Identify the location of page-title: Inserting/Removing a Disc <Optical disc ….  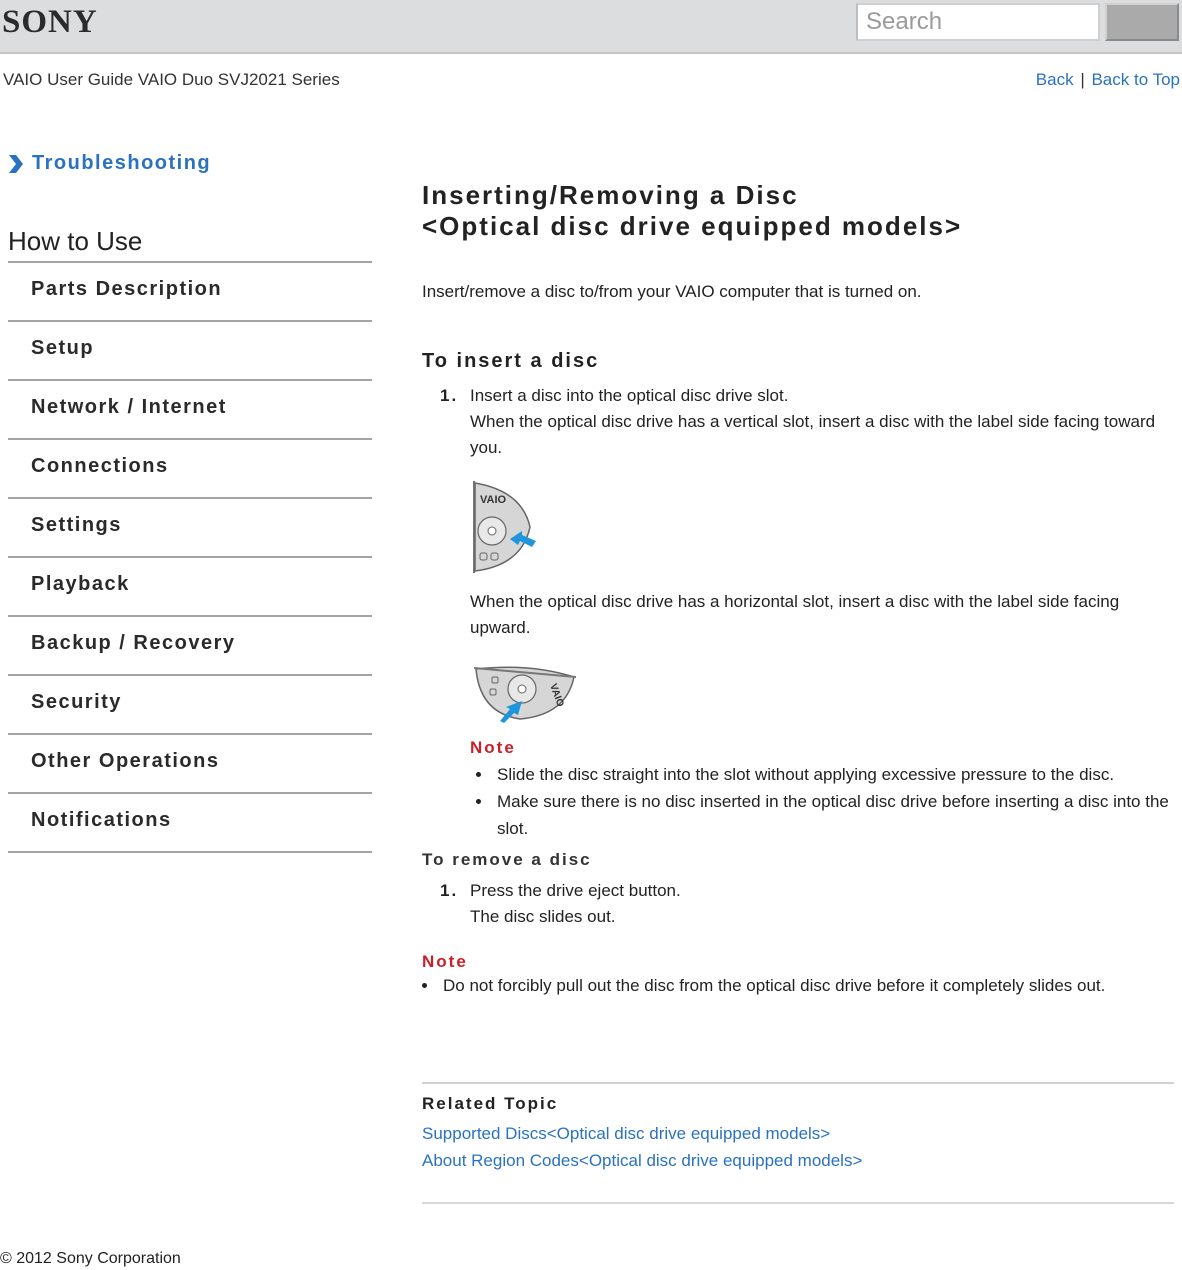
(798, 211).